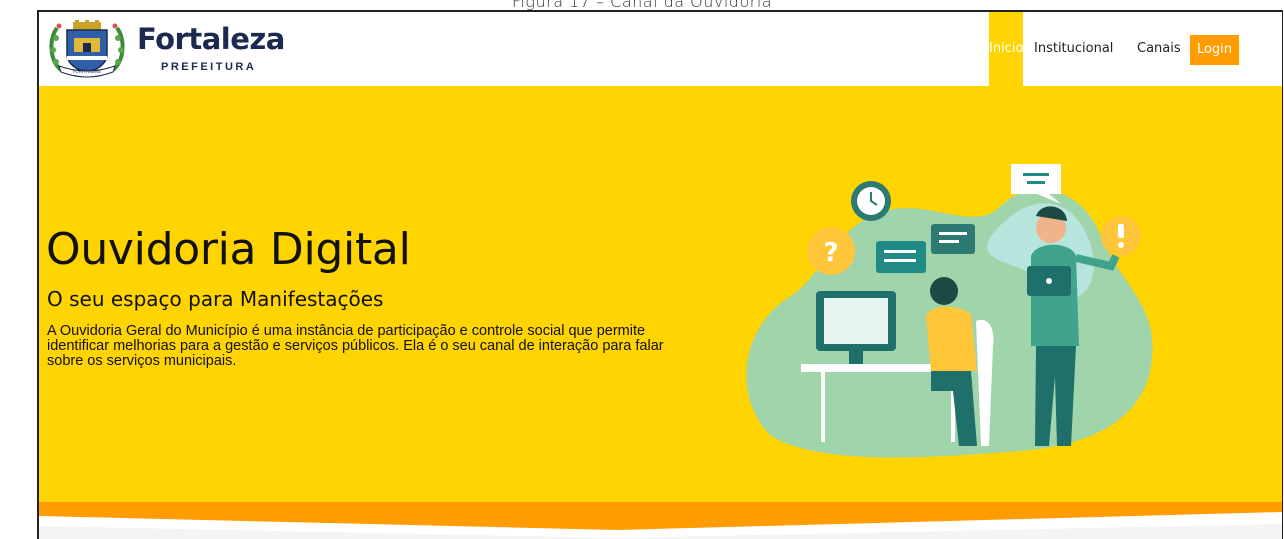 The height and width of the screenshot is (539, 1284). What do you see at coordinates (660, 520) in the screenshot?
I see `bottom-wave-band` at bounding box center [660, 520].